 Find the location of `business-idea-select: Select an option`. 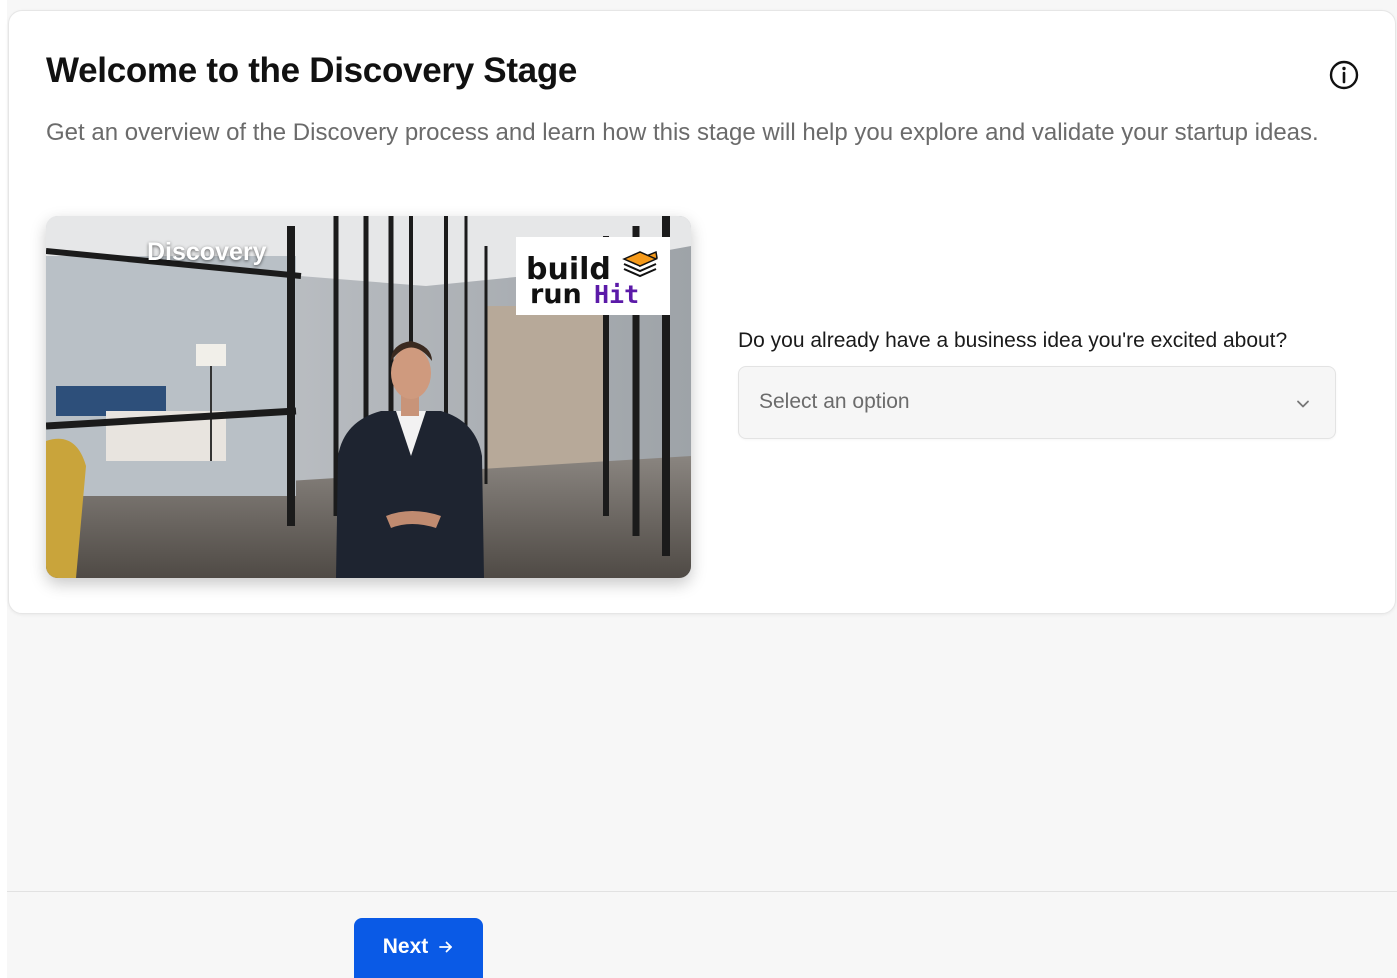

business-idea-select: Select an option is located at coordinates (1037, 402).